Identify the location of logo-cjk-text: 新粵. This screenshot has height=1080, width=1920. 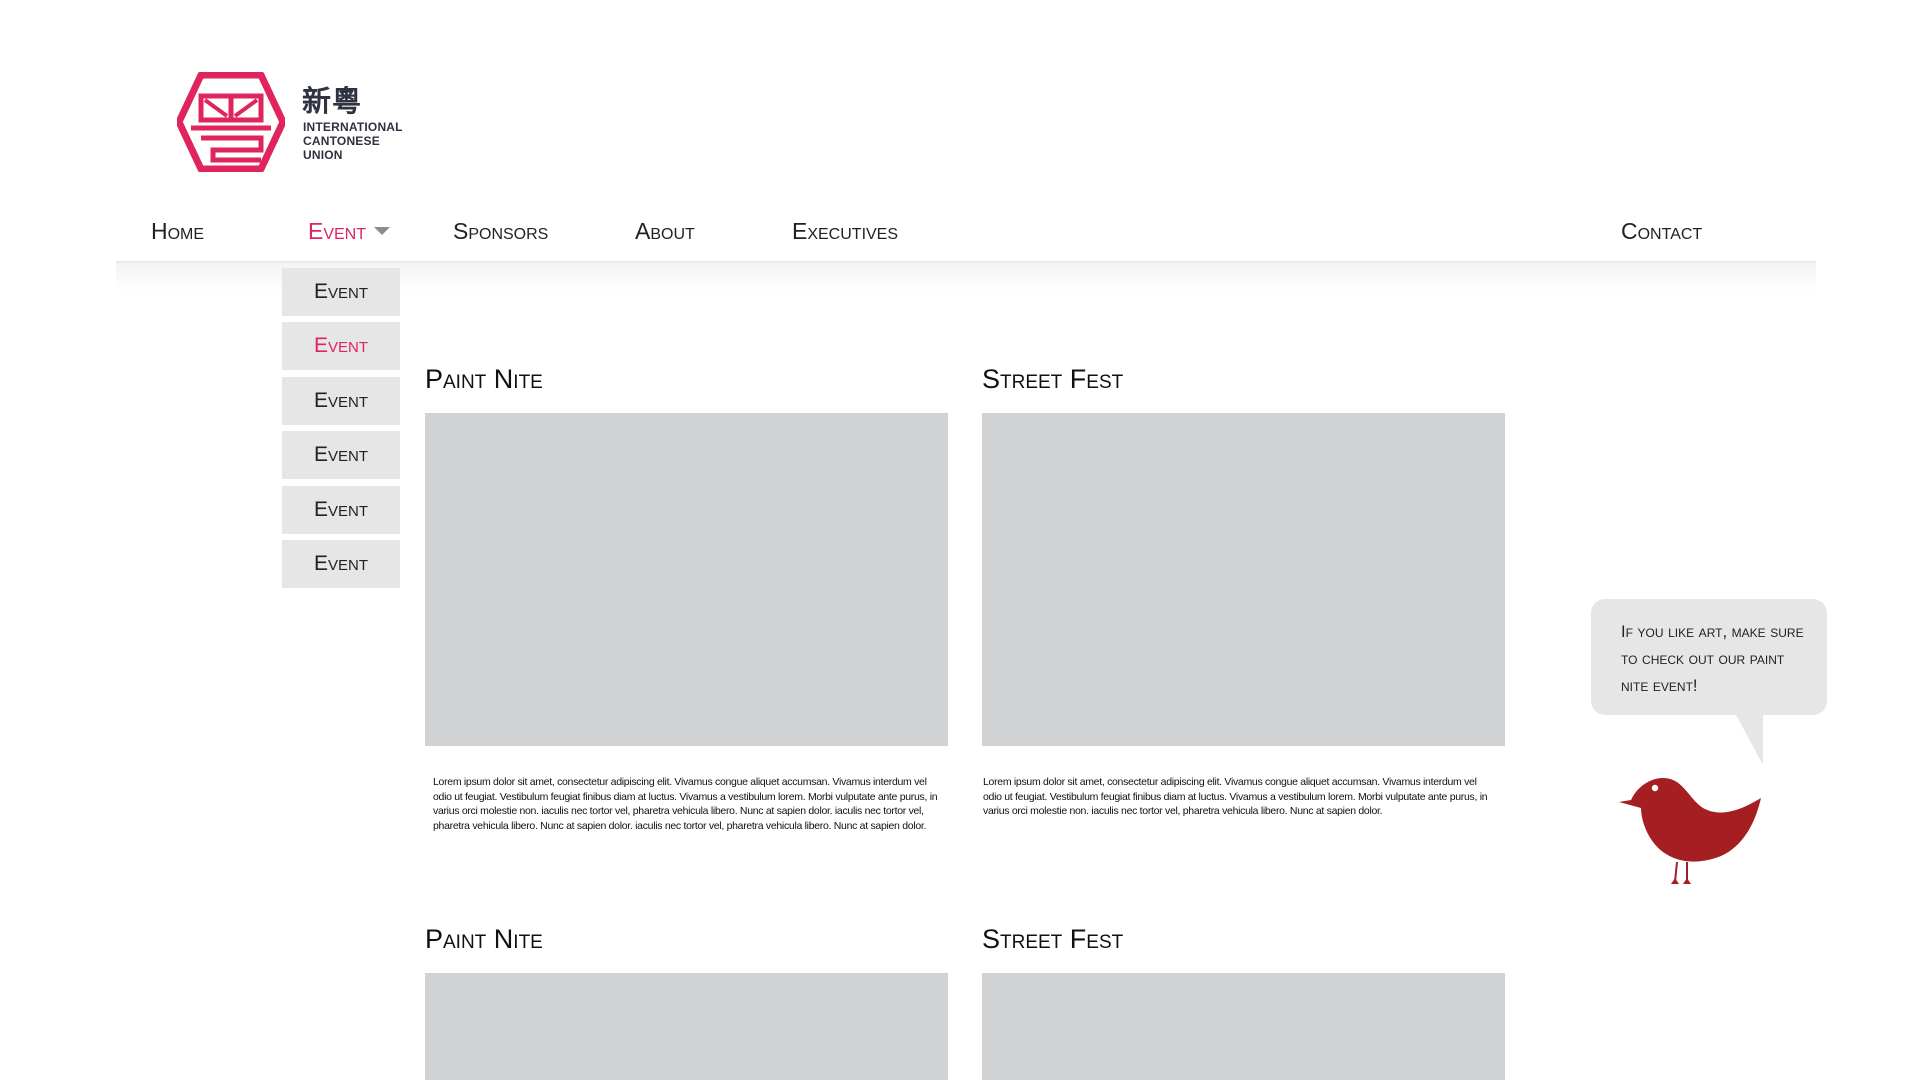
(332, 101).